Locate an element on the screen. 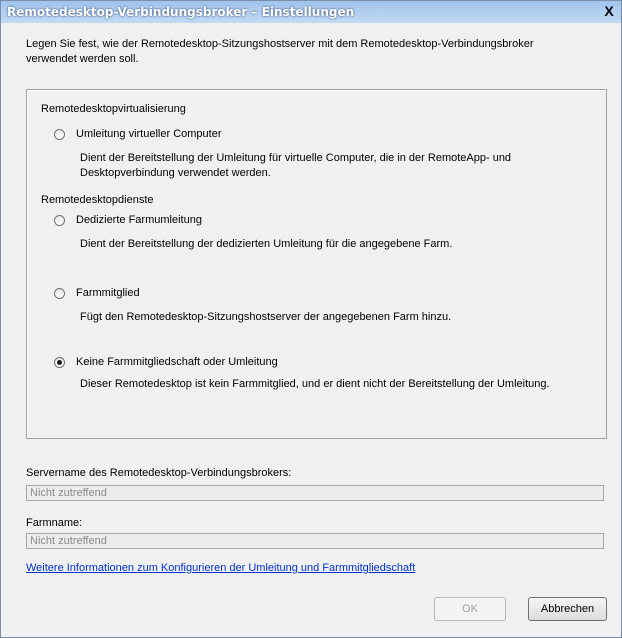 This screenshot has width=622, height=638. radio-label: Farmmitglied is located at coordinates (108, 293).